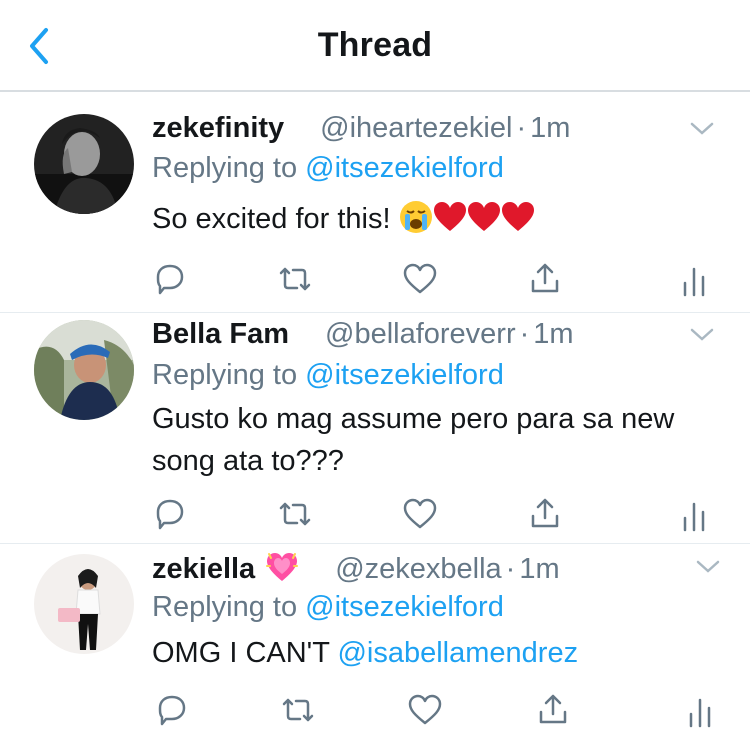  I want to click on sparkling-heart-icon, so click(282, 571).